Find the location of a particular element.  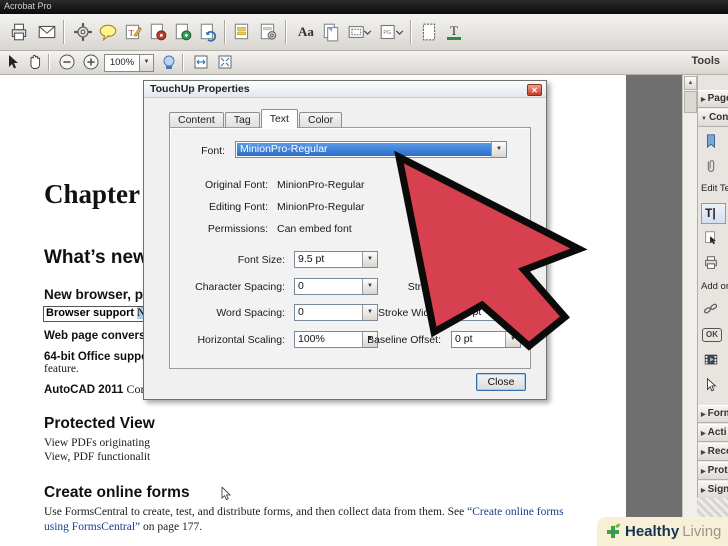

tools-pane-header: Tools is located at coordinates (705, 61).